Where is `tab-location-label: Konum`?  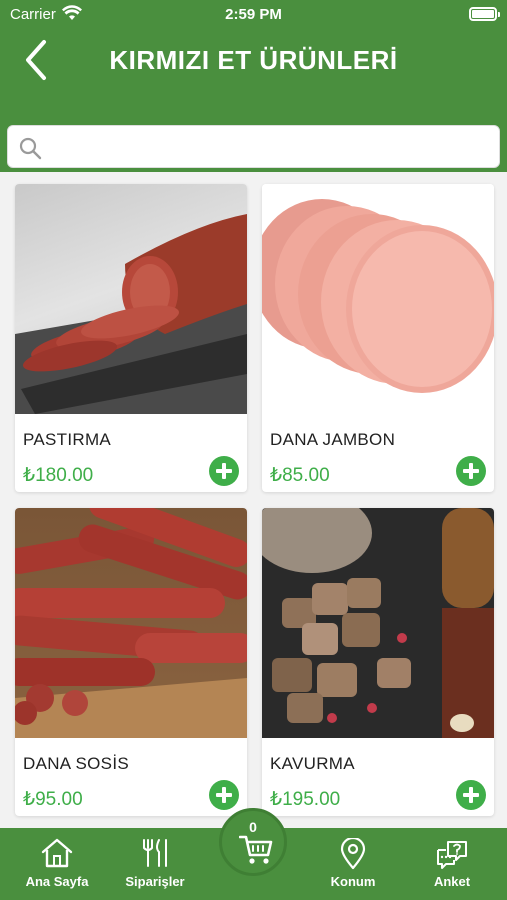
tab-location-label: Konum is located at coordinates (353, 881).